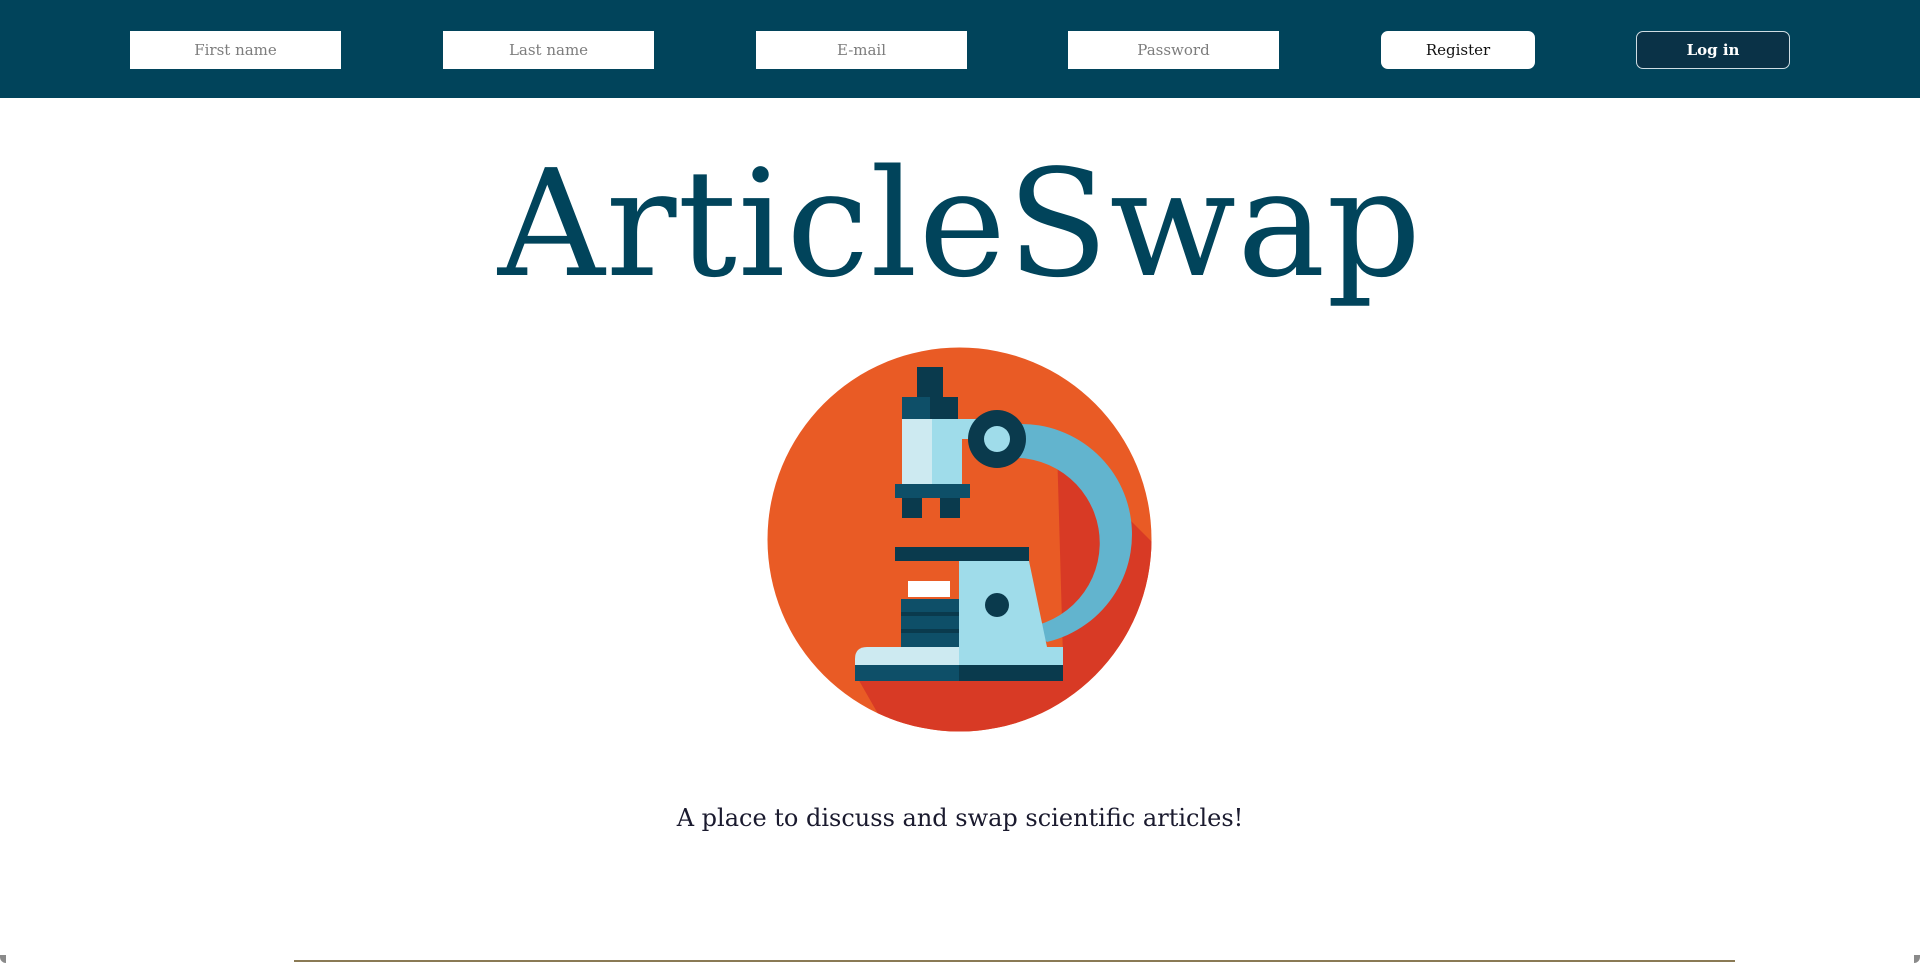 The image size is (1920, 963). I want to click on window-corner-right, so click(1917, 959).